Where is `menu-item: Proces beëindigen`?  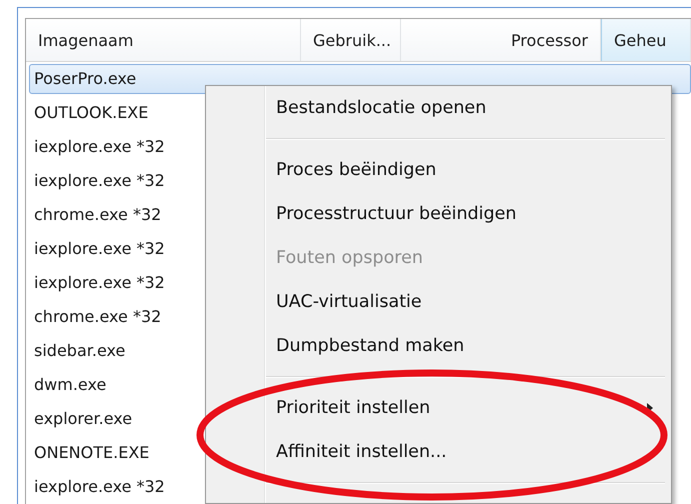 menu-item: Proces beëindigen is located at coordinates (468, 170).